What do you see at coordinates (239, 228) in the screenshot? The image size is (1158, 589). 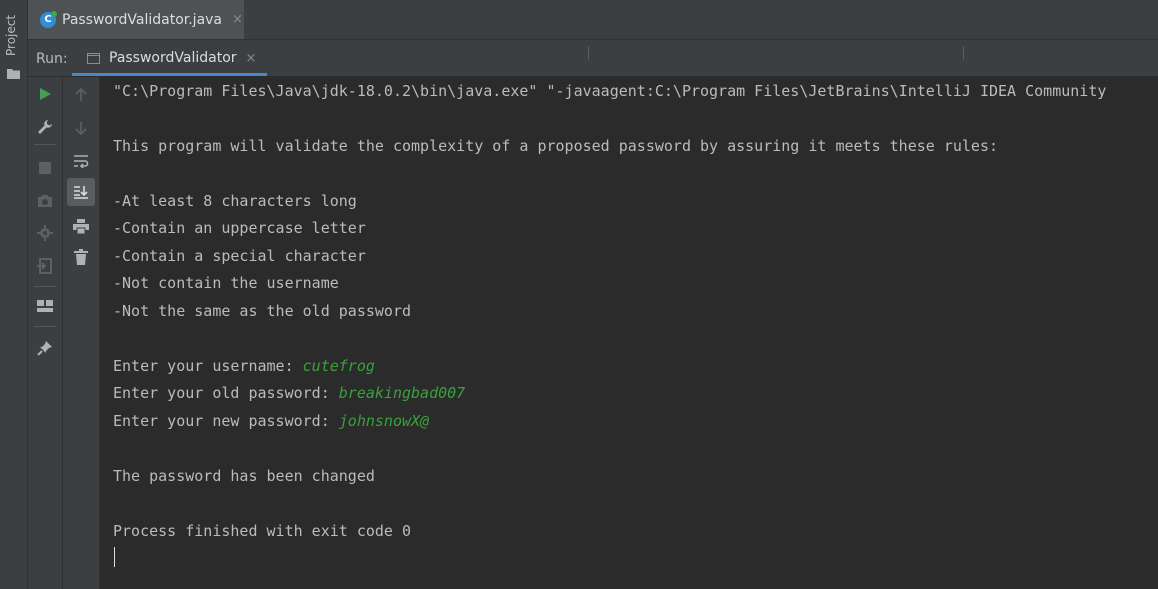 I see `console-rule: -Contain an uppercase letter` at bounding box center [239, 228].